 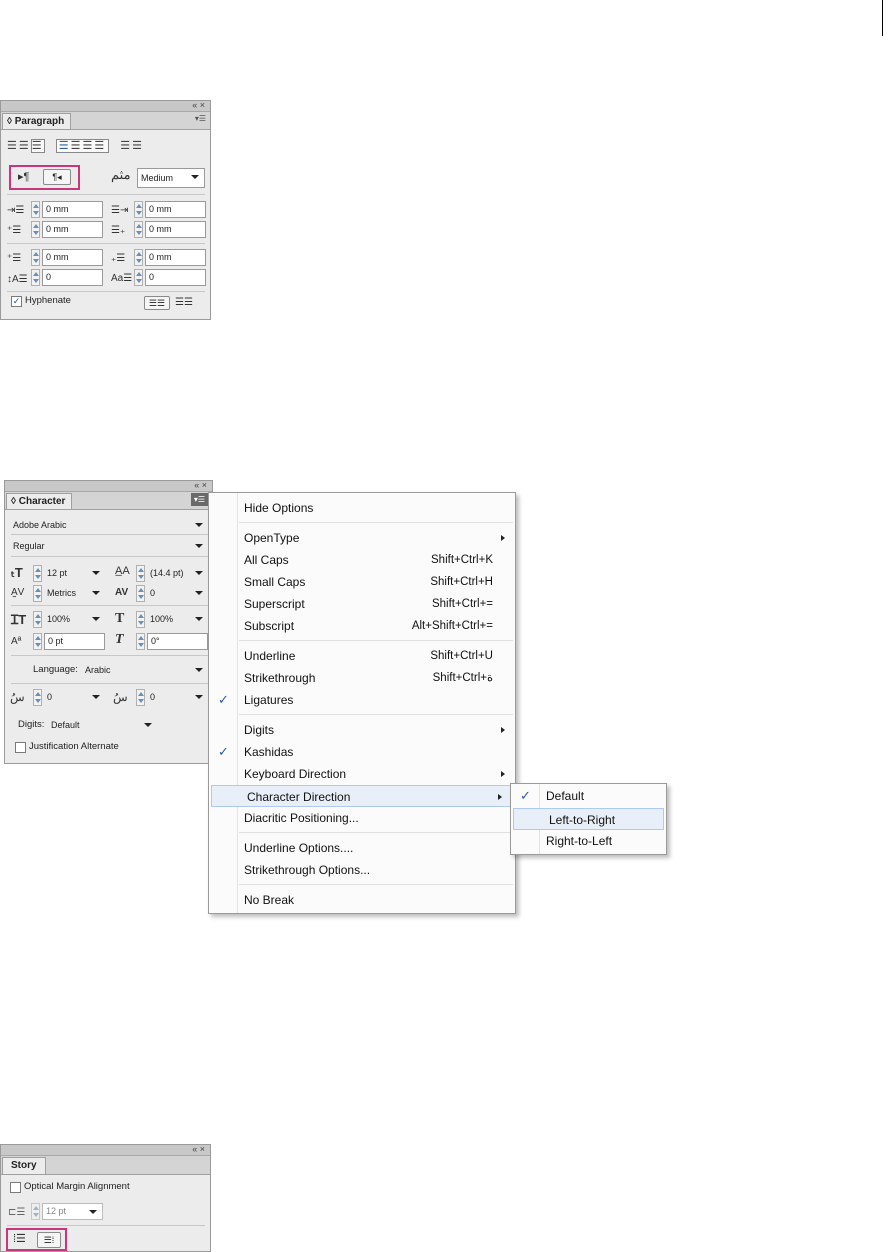 I want to click on diacritic-x-select: 0, so click(x=76, y=697).